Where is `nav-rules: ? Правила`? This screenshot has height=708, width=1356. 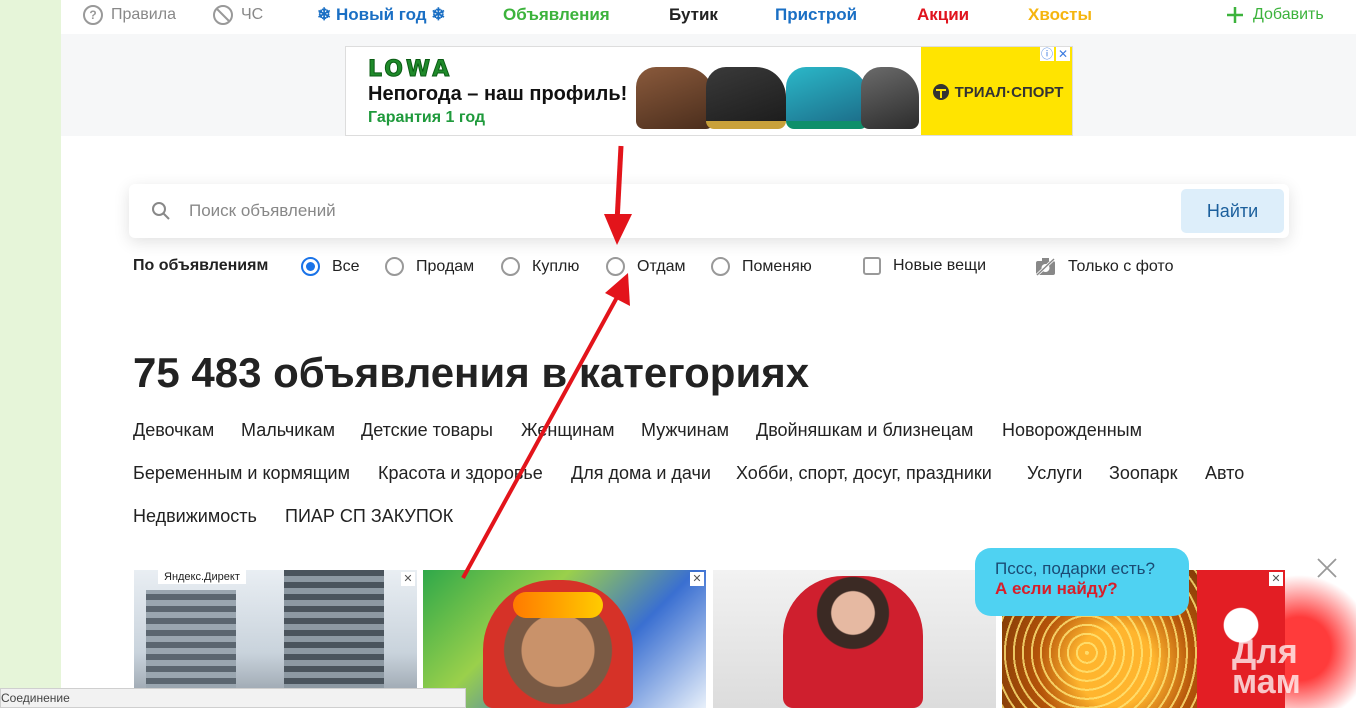
nav-rules: ? Правила is located at coordinates (129, 15).